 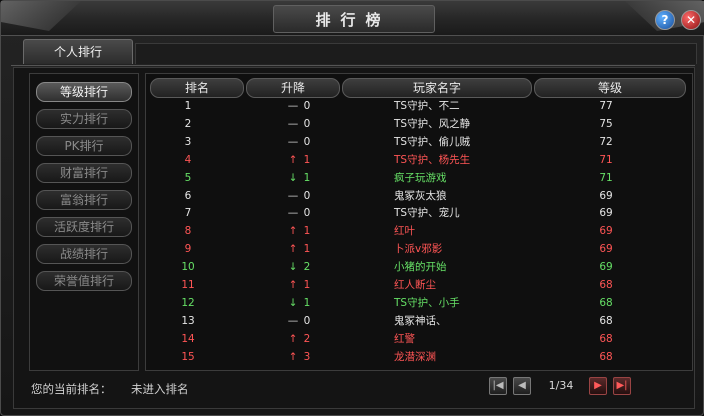 What do you see at coordinates (84, 200) in the screenshot?
I see `sidebar-item-tycoon-ranking: 富翁排行` at bounding box center [84, 200].